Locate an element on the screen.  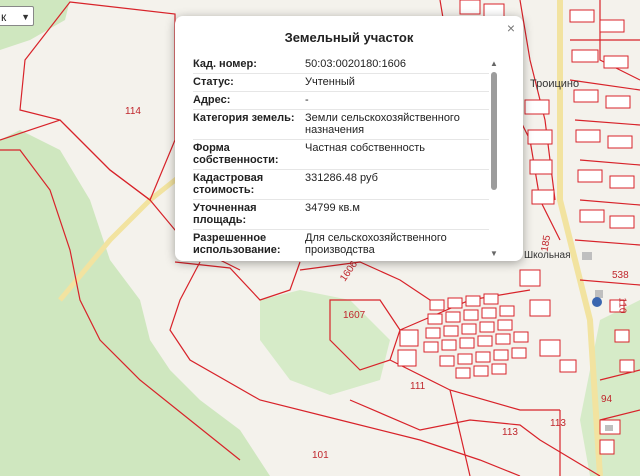
info-row-status: Статус: Учтенный is located at coordinates (341, 83).